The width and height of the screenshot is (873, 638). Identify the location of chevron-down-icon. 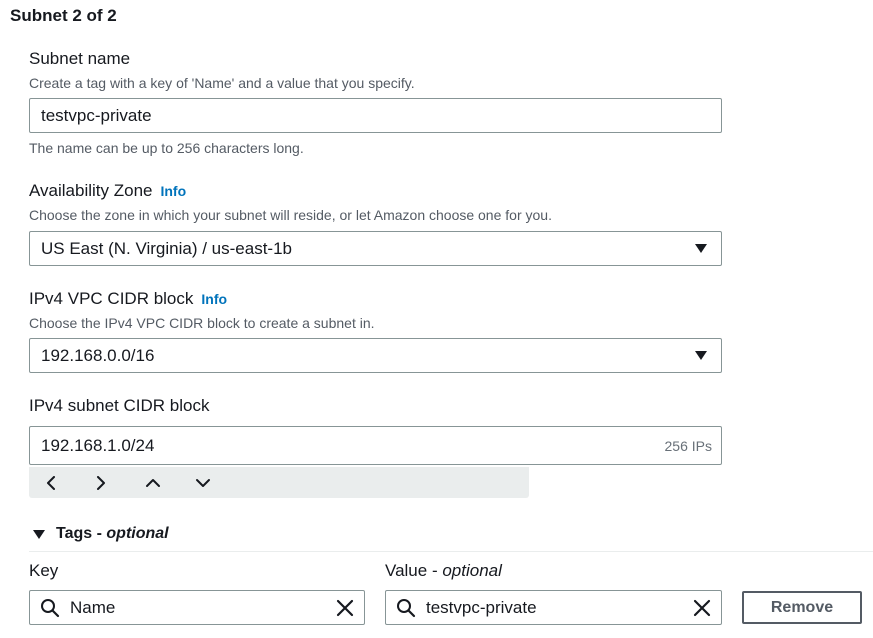
(220, 482).